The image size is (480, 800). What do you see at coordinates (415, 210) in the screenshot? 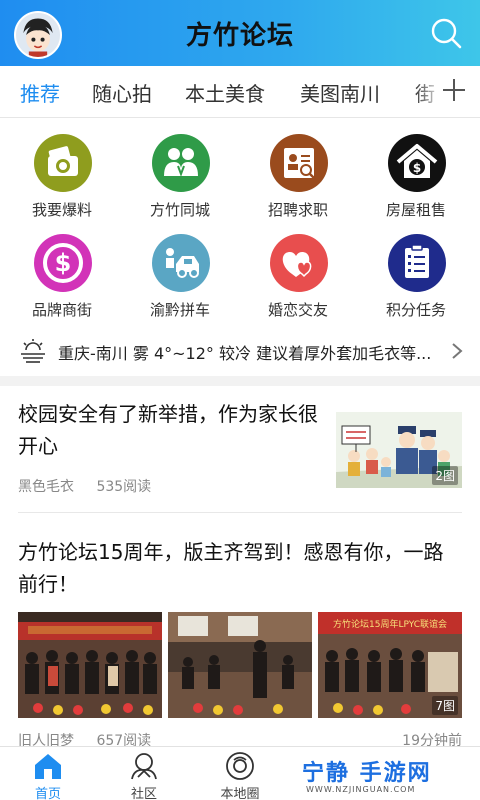
I see `grid-label: 房屋租售` at bounding box center [415, 210].